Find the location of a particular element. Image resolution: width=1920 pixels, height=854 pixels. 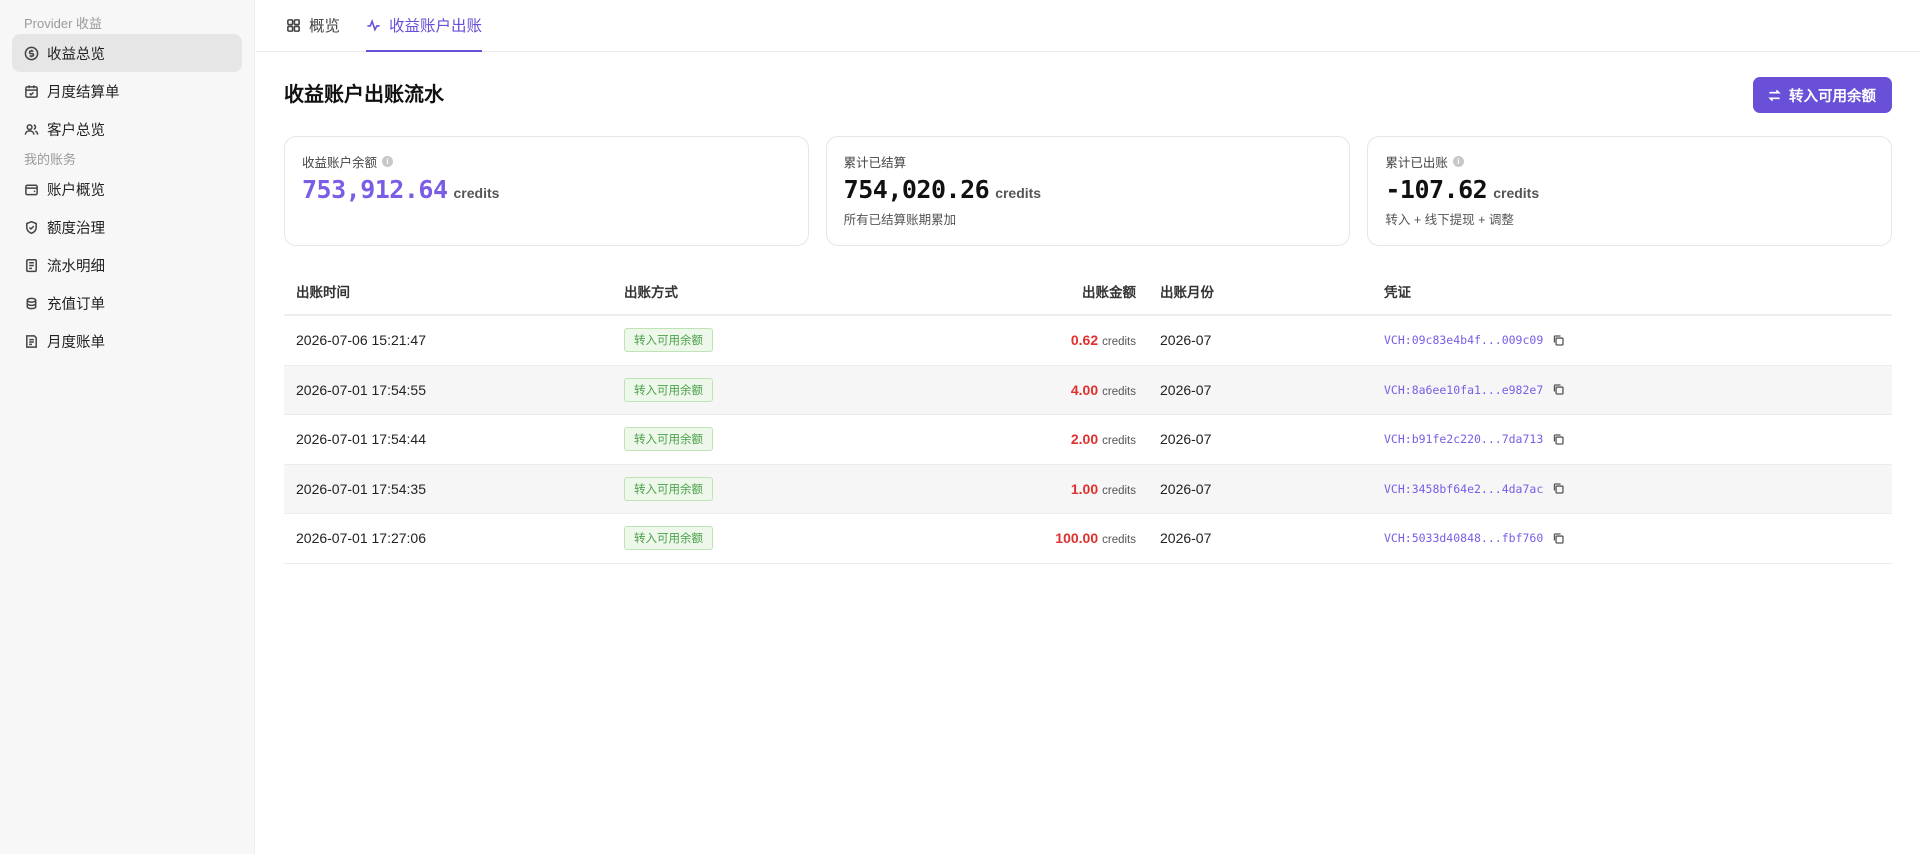

column-header-month: 出账月份 is located at coordinates (1265, 291).